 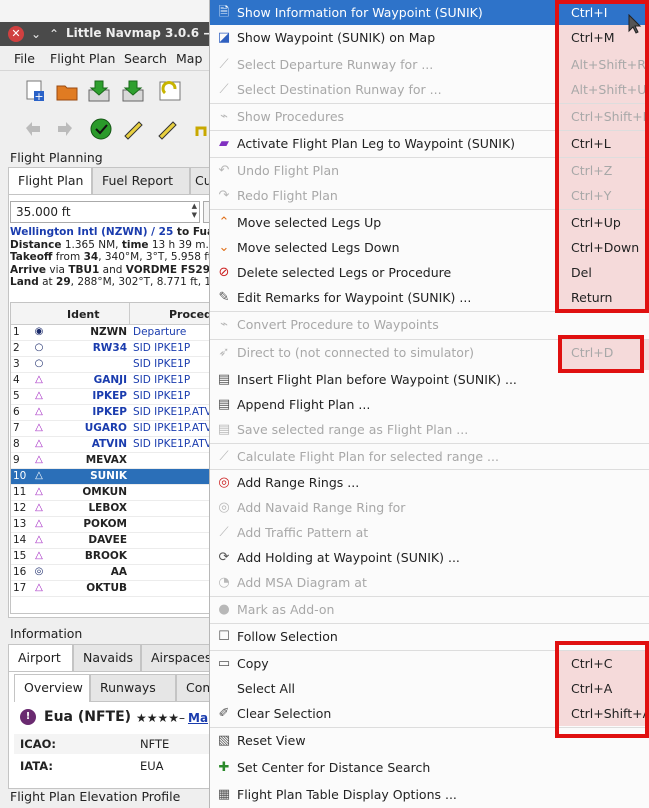 I want to click on more-icon, so click(x=201, y=129).